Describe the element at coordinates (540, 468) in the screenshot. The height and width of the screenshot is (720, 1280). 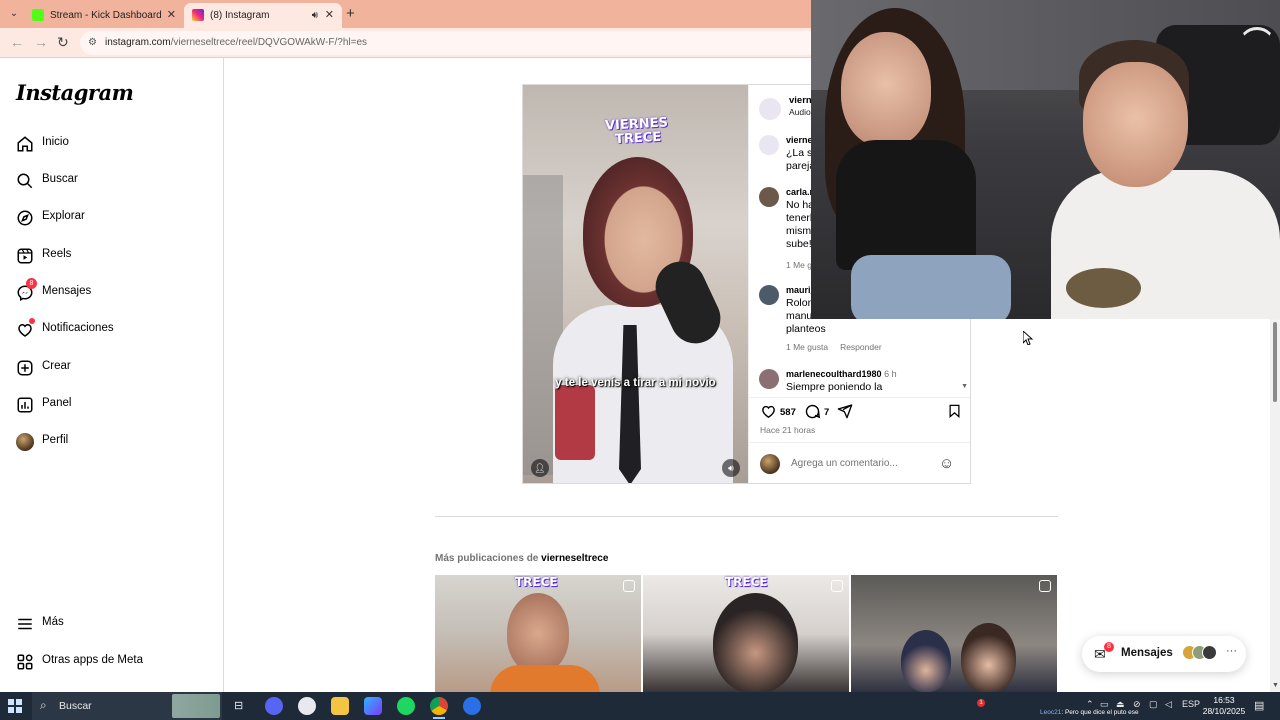
I see `tagged-user-icon: 👤︎` at that location.